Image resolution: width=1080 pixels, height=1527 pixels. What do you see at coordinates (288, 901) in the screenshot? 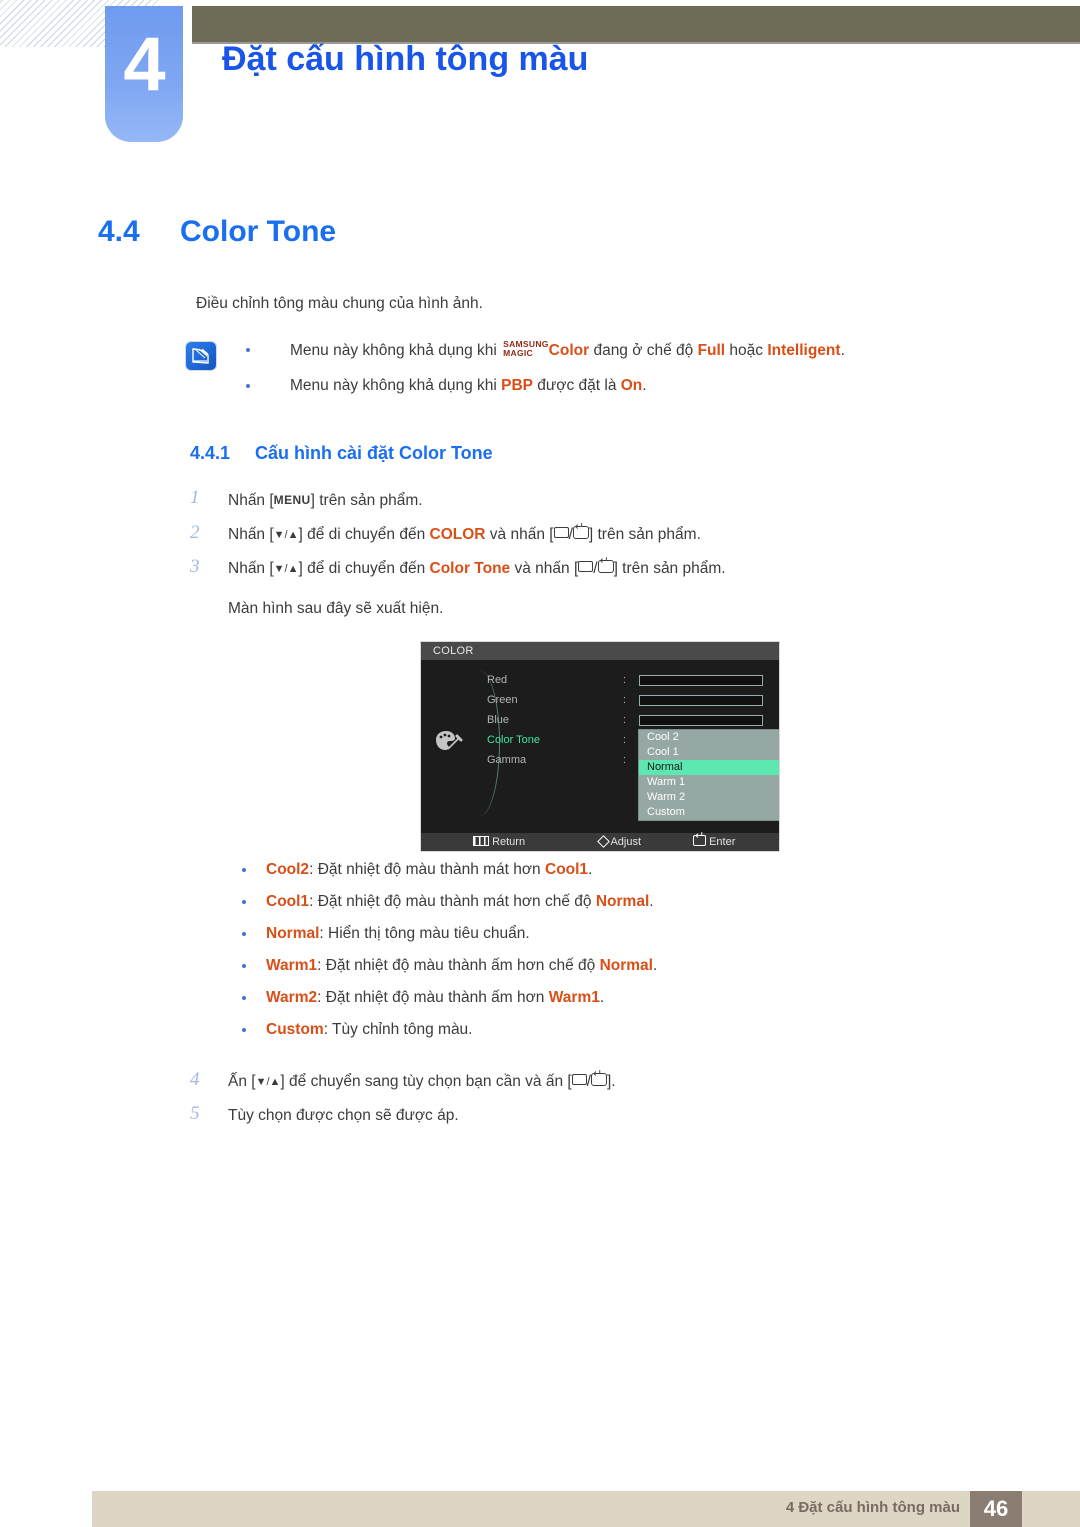
I see `option-name: Cool1` at bounding box center [288, 901].